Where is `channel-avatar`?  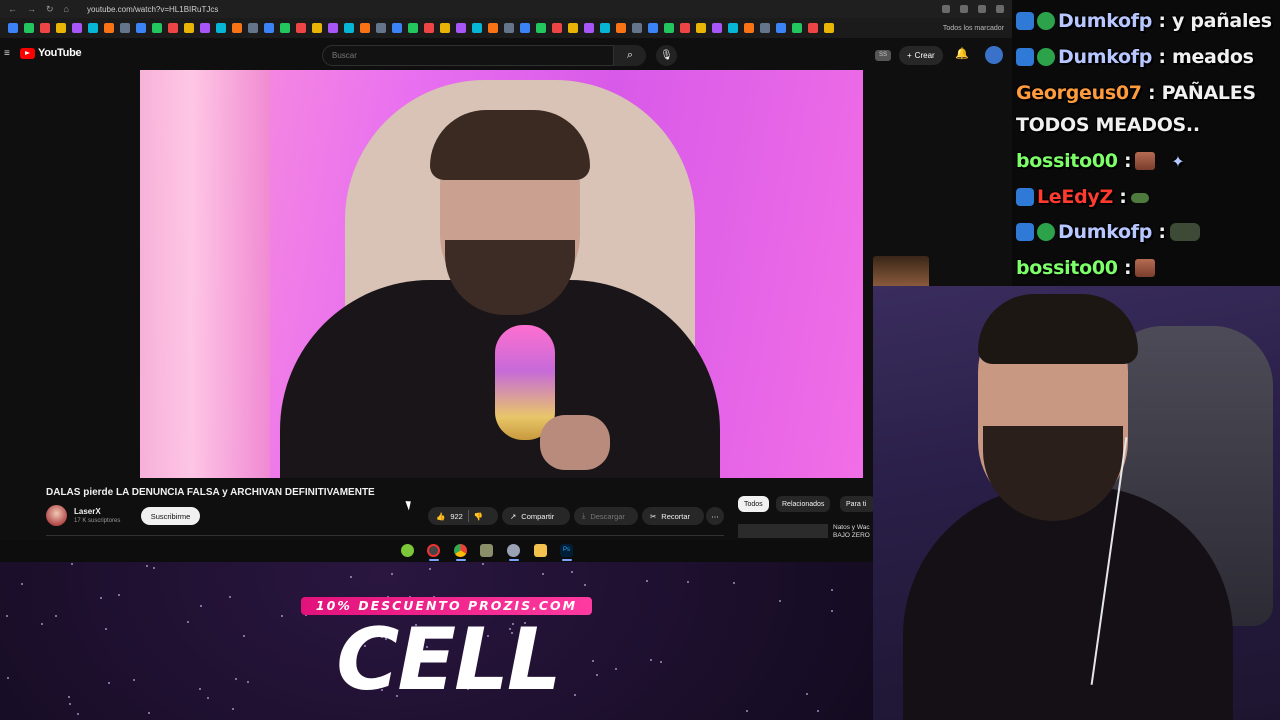
channel-avatar is located at coordinates (56, 515).